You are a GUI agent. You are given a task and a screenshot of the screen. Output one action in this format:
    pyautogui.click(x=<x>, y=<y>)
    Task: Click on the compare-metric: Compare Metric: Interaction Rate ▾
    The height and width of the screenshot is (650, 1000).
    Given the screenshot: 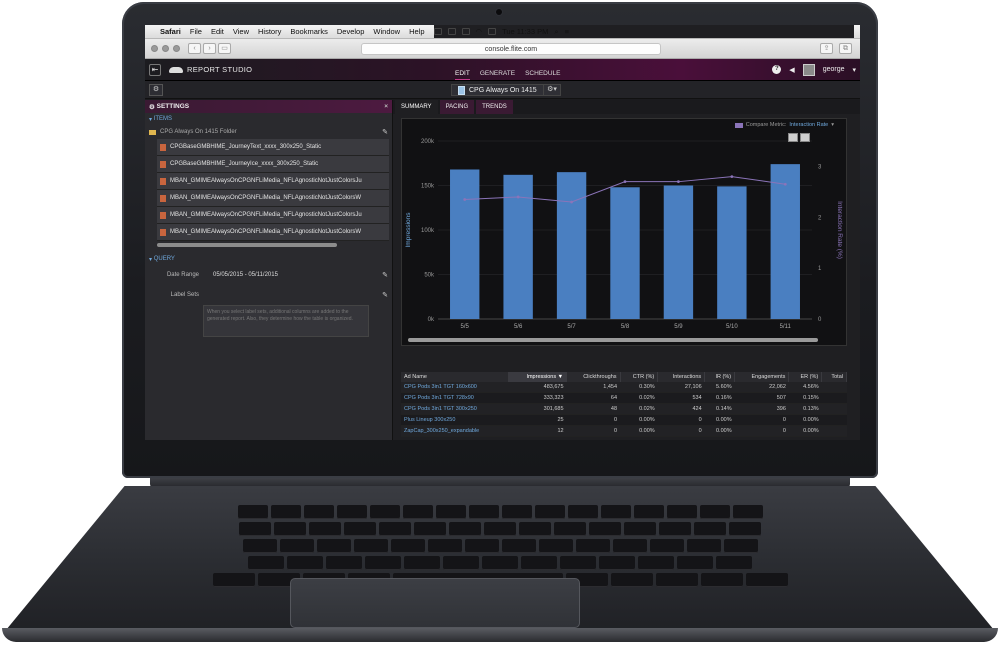 What is the action you would take?
    pyautogui.click(x=784, y=125)
    